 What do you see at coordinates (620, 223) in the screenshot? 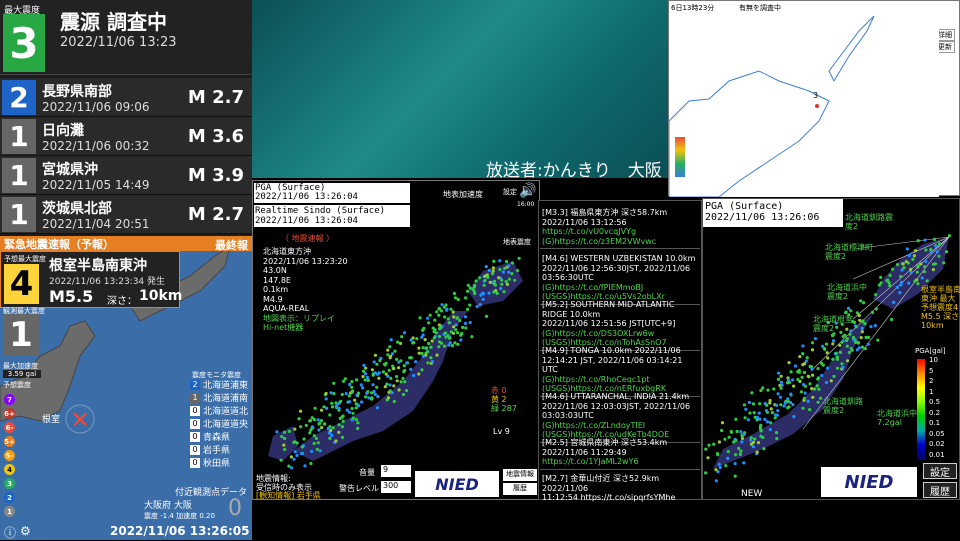
I see `feed-date: 2022/11/06 13:12:56` at bounding box center [620, 223].